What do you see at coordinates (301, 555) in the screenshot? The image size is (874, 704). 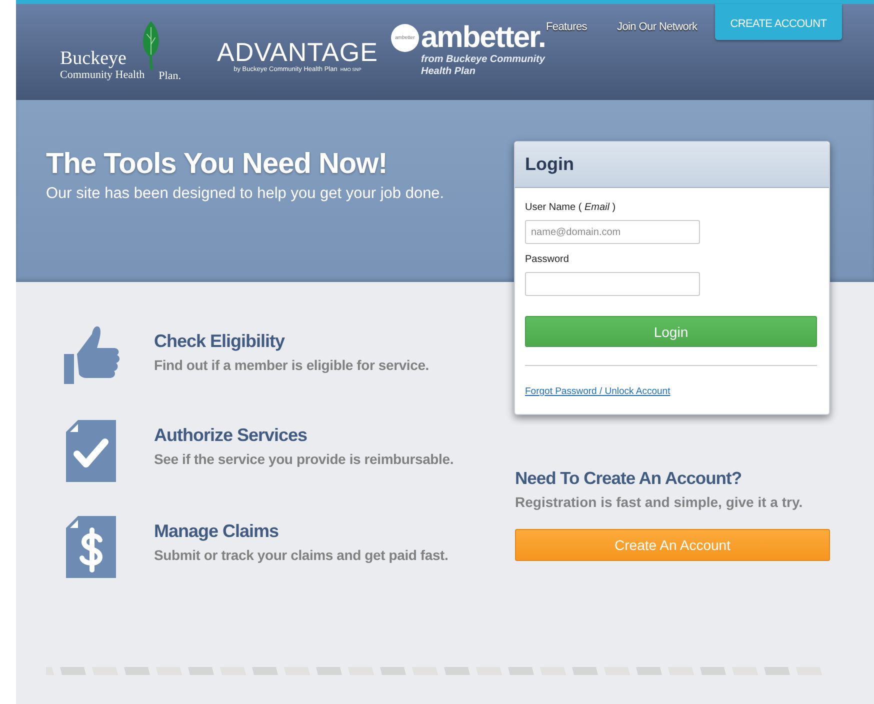 I see `feature-description: Submit or track your claims and get paid fast.` at bounding box center [301, 555].